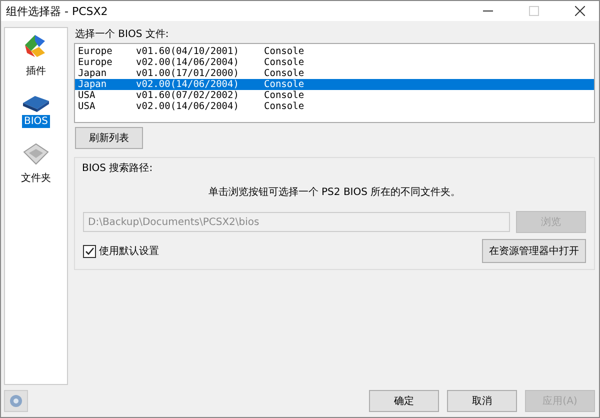 This screenshot has height=418, width=600. What do you see at coordinates (580, 11) in the screenshot?
I see `close-icon` at bounding box center [580, 11].